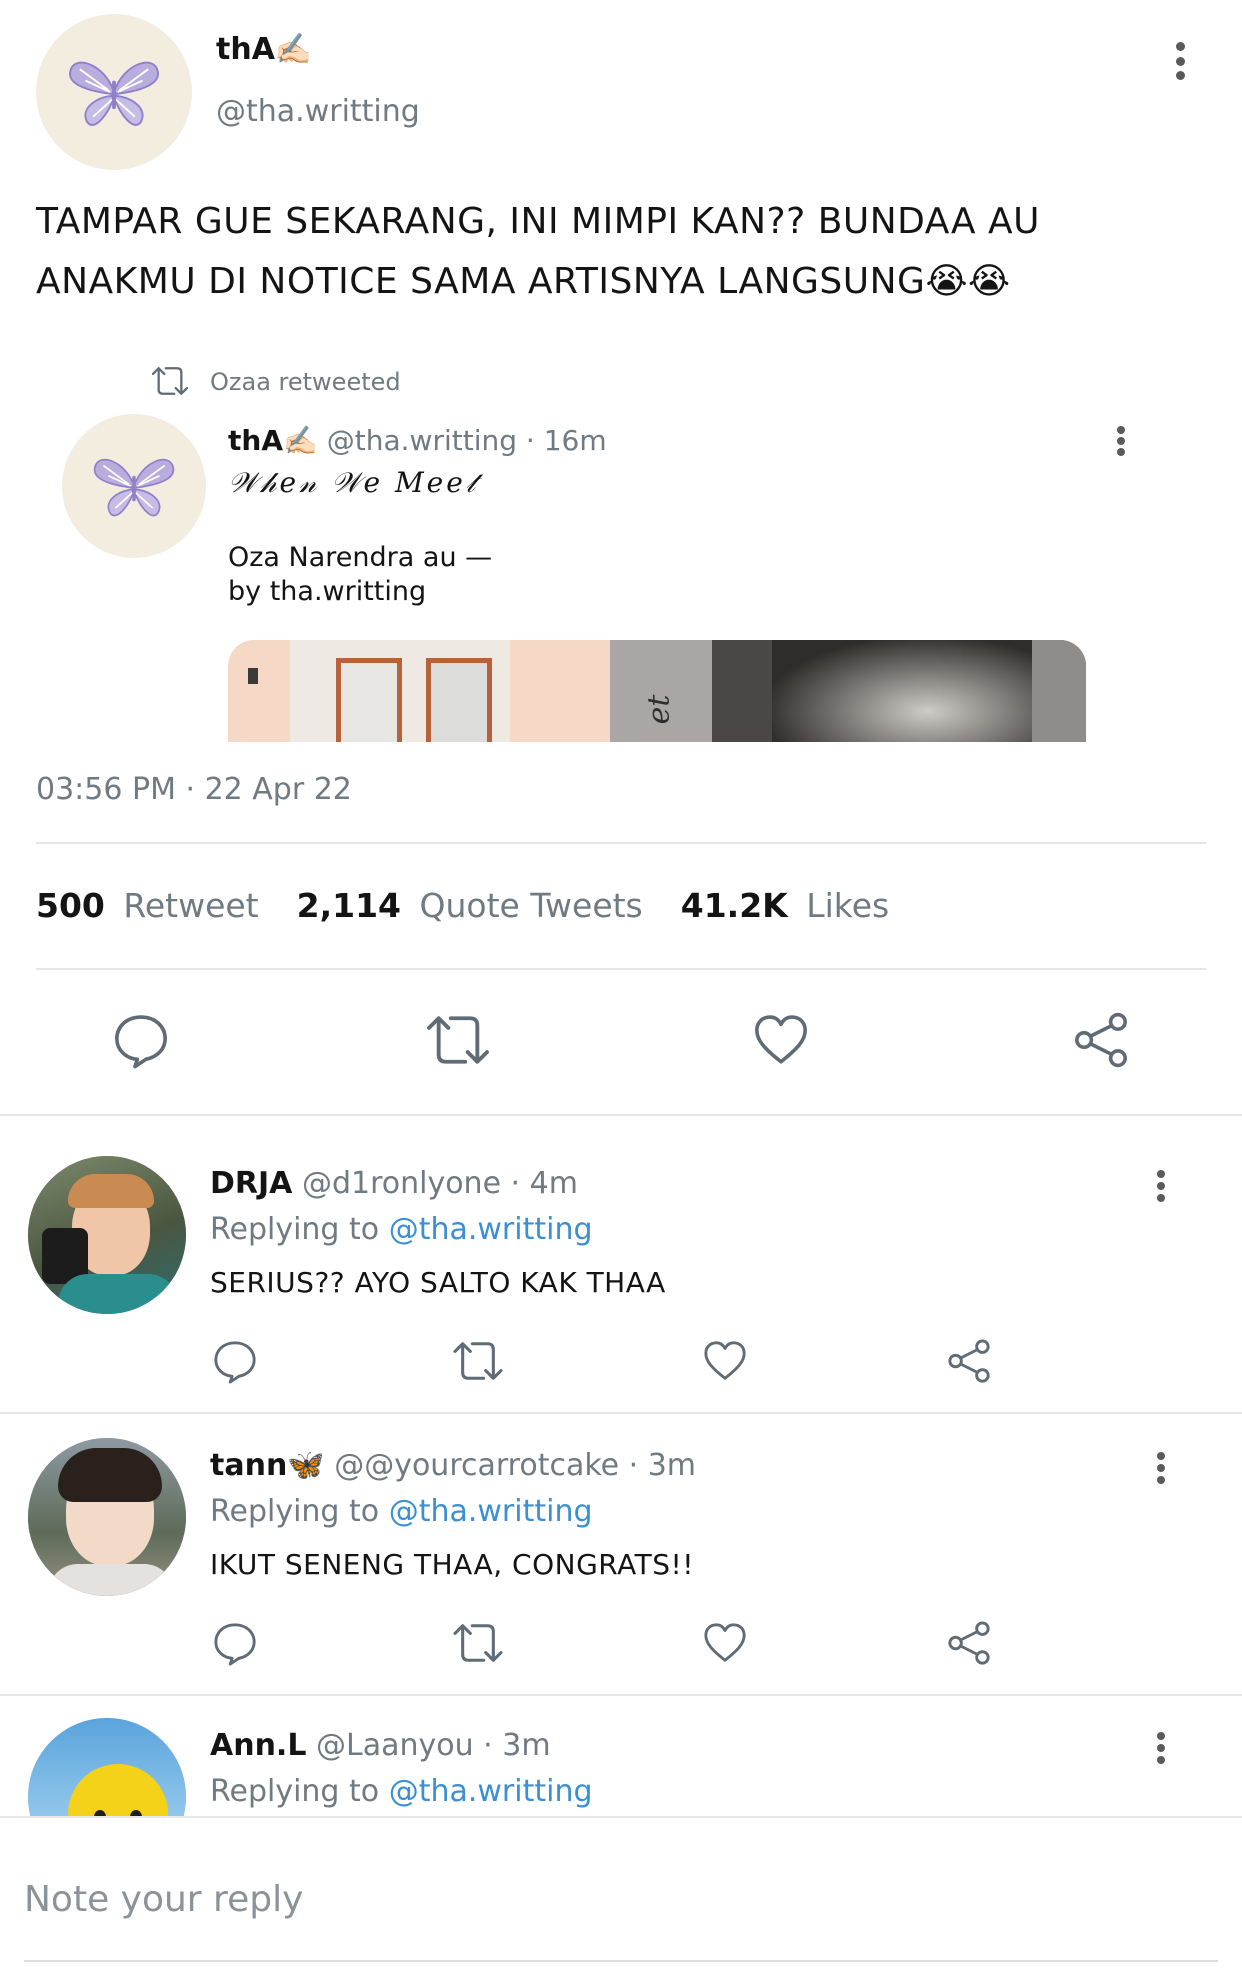 The image size is (1242, 1974). What do you see at coordinates (734, 905) in the screenshot?
I see `likes-count: 41.2K` at bounding box center [734, 905].